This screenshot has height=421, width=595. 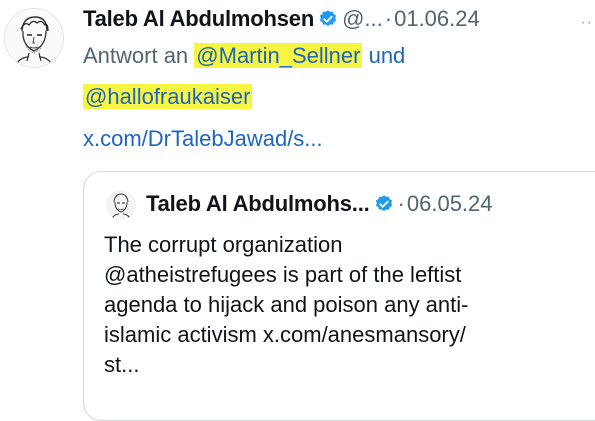 What do you see at coordinates (283, 274) in the screenshot?
I see `quoted-text-line: @atheistrefugees is part of the leftist` at bounding box center [283, 274].